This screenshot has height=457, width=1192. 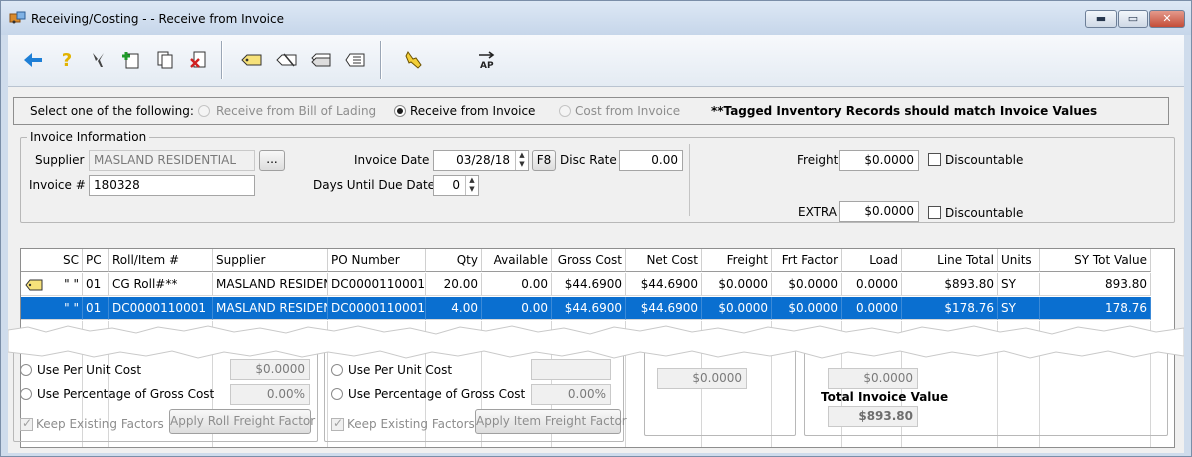 I want to click on ap-transfer-icon: AP, so click(x=488, y=60).